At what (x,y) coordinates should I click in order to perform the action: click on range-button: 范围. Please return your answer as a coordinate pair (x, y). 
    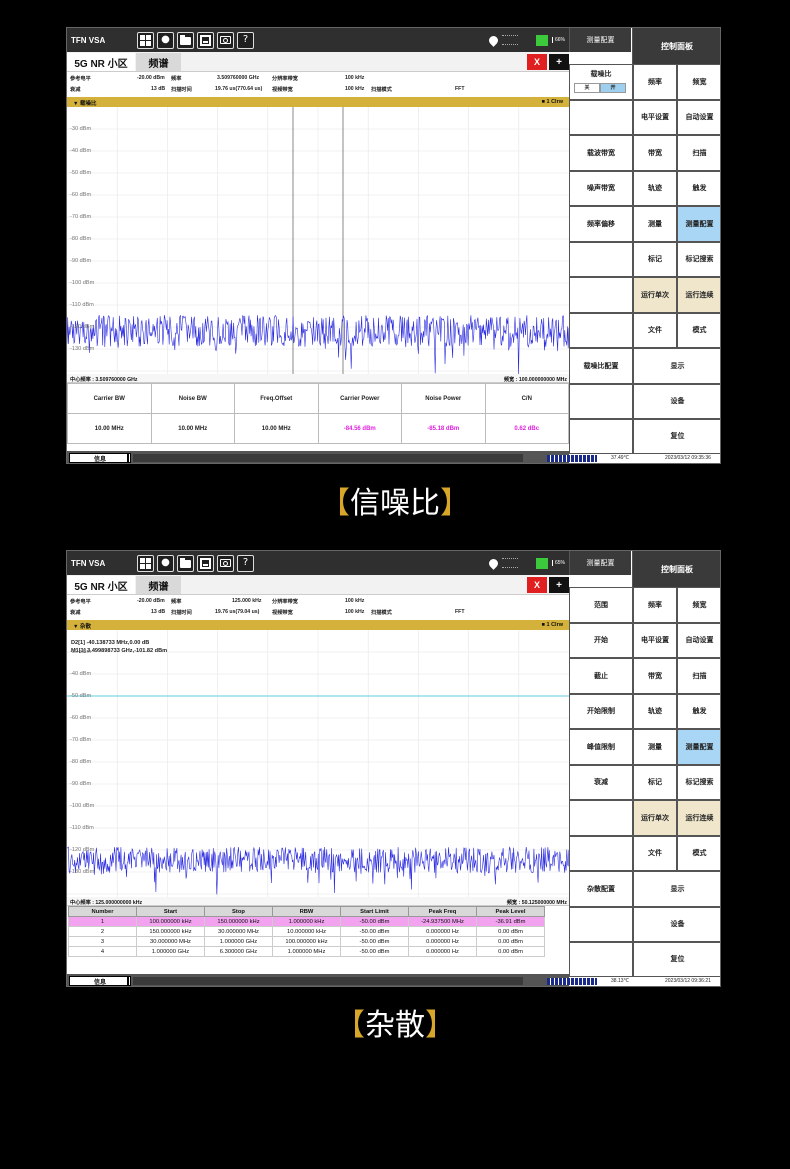
    Looking at the image, I should click on (601, 605).